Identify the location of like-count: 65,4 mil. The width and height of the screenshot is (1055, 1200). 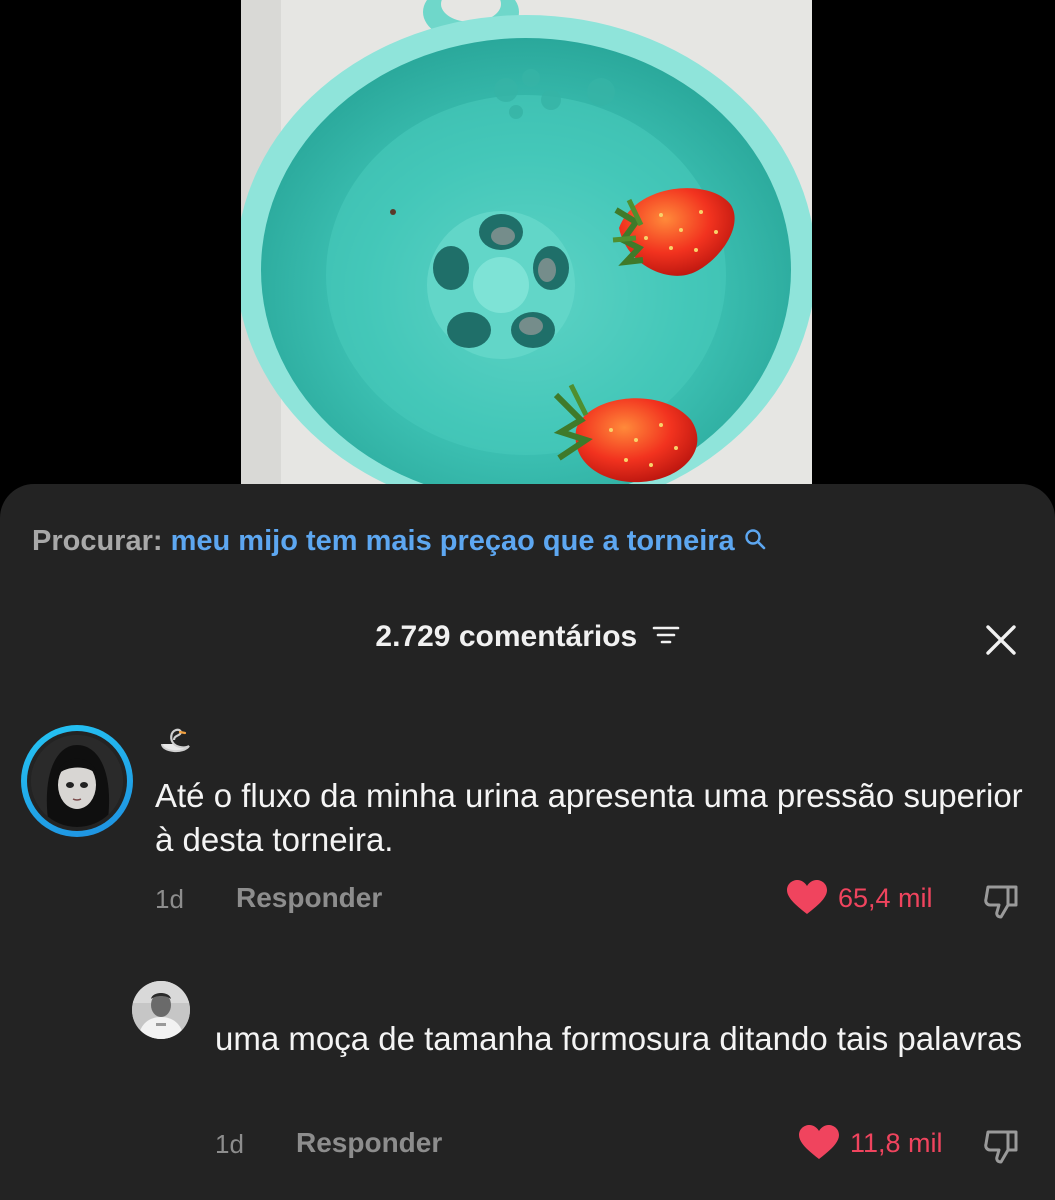
(885, 897).